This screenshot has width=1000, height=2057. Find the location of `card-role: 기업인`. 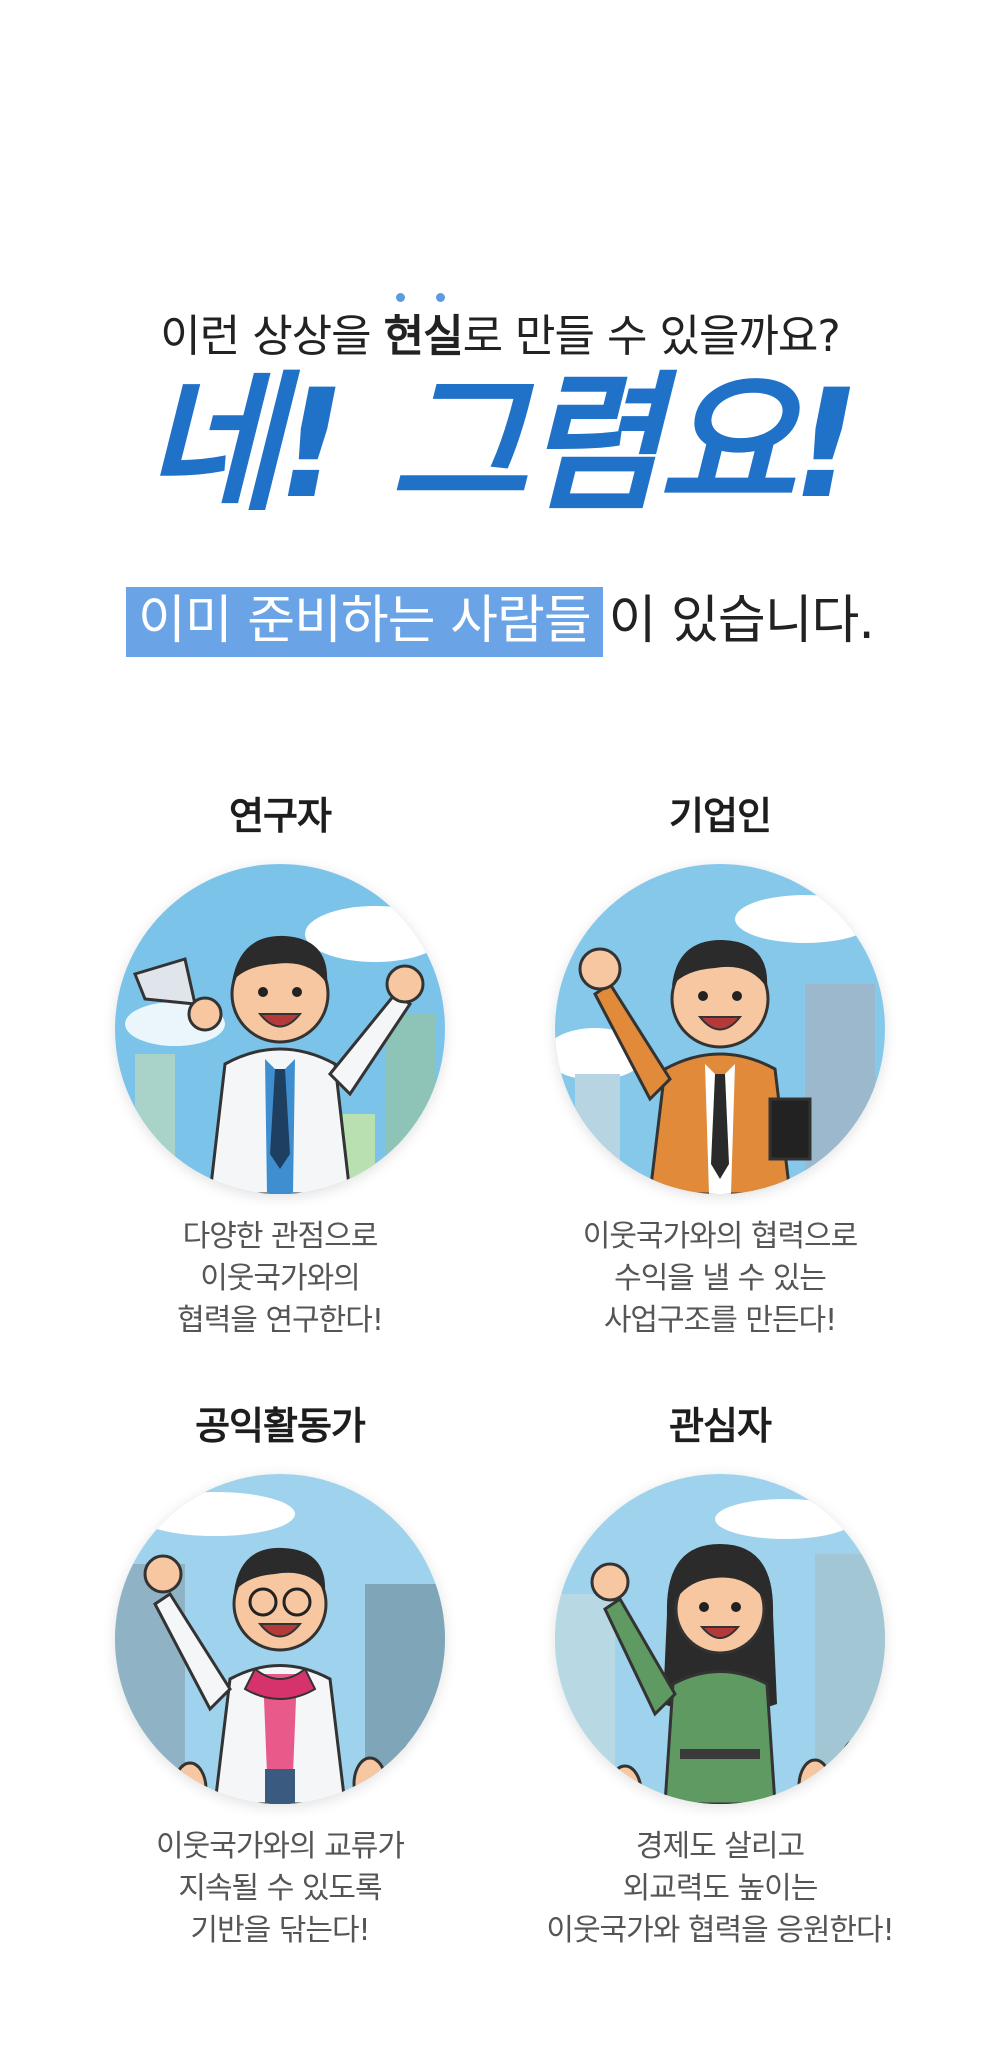

card-role: 기업인 is located at coordinates (720, 816).